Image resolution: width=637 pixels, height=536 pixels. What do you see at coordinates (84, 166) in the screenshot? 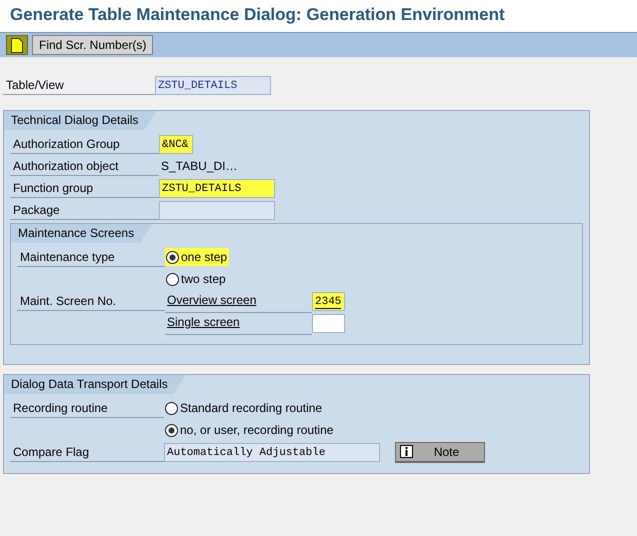
I see `field-label: Authorization object` at bounding box center [84, 166].